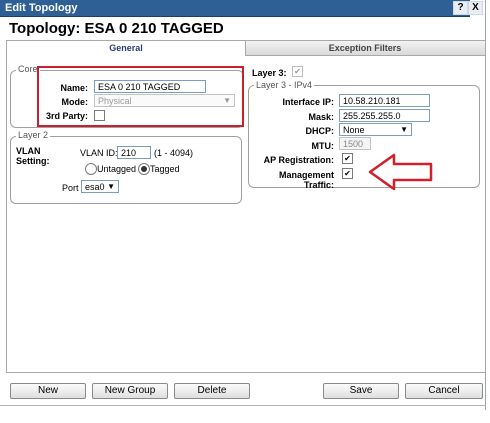 This screenshot has height=423, width=490. Describe the element at coordinates (140, 96) in the screenshot. I see `highlight-box` at that location.